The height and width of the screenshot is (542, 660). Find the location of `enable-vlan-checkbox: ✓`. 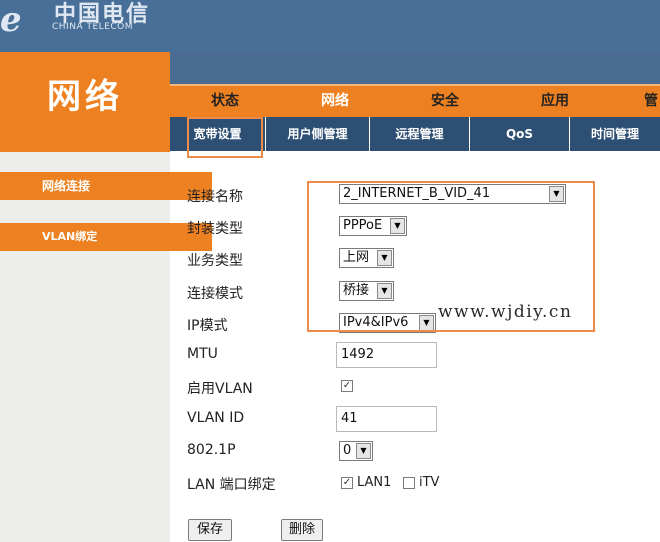

enable-vlan-checkbox: ✓ is located at coordinates (347, 386).